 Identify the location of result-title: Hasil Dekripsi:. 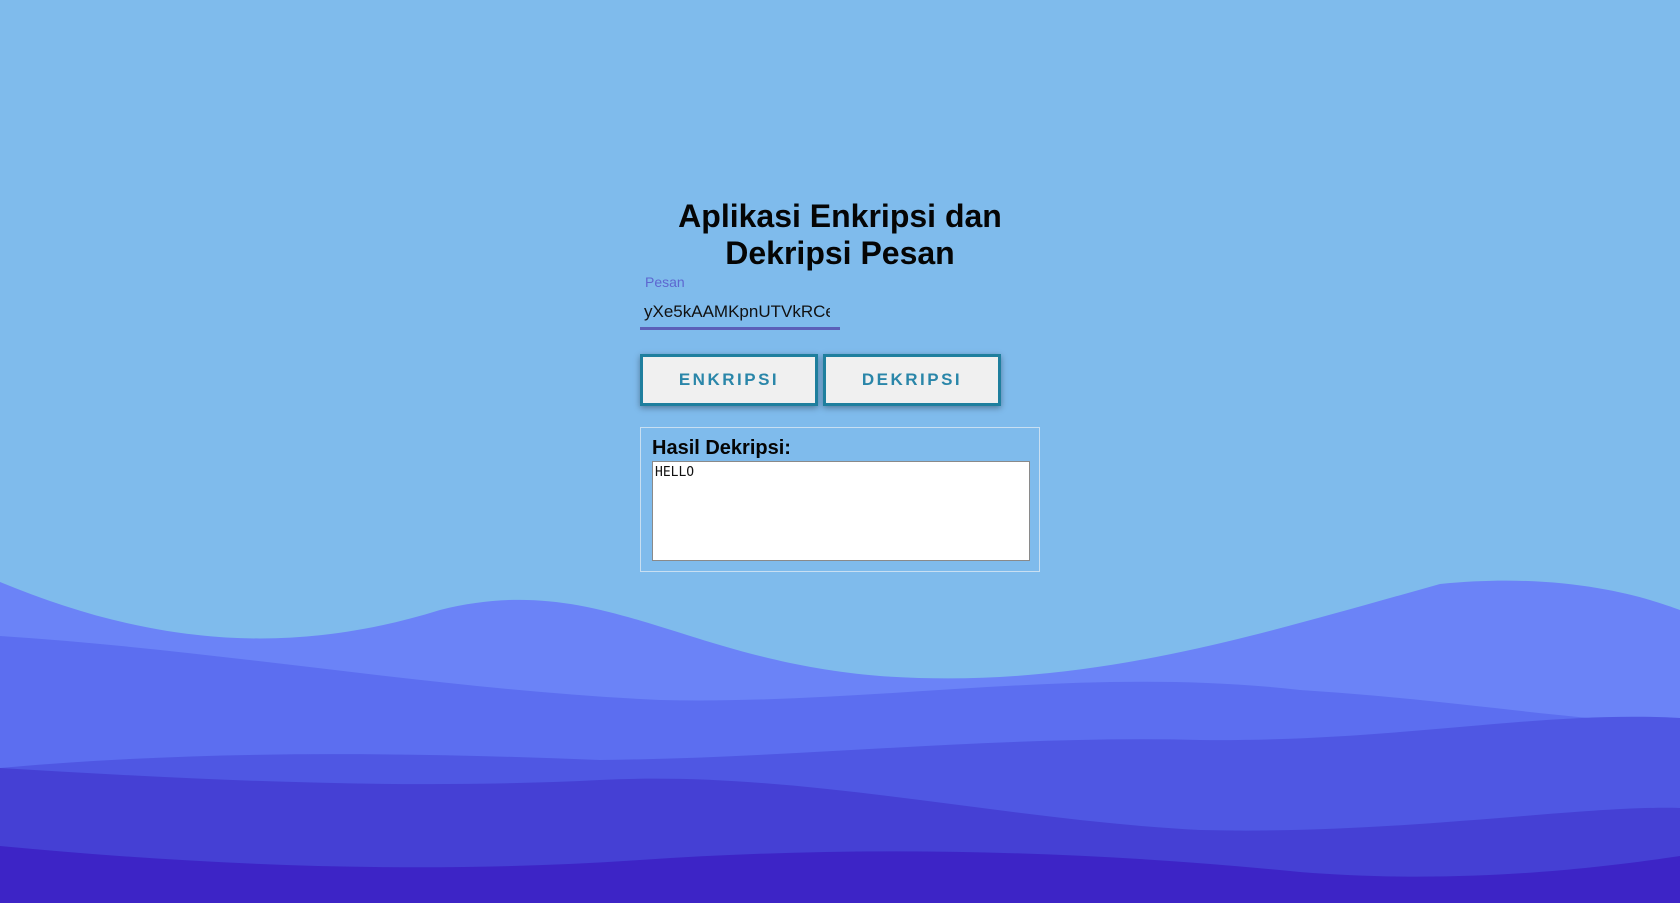
(721, 448).